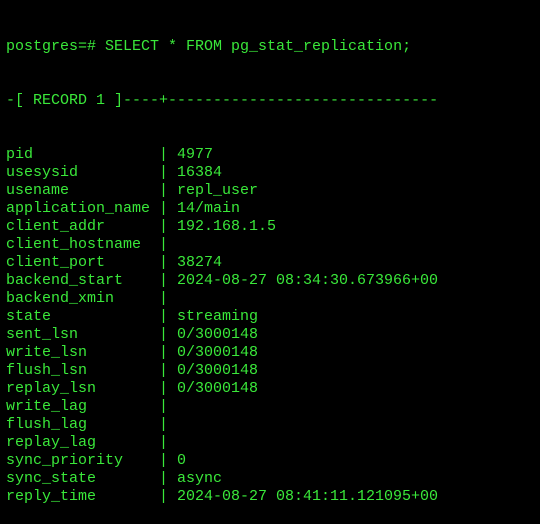  I want to click on field-value: 14/main, so click(209, 208).